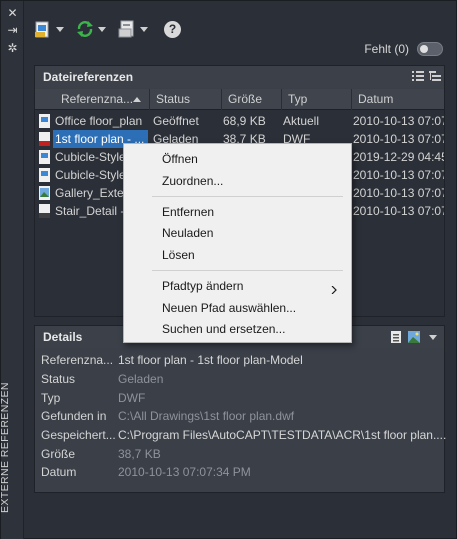 The height and width of the screenshot is (539, 457). Describe the element at coordinates (239, 77) in the screenshot. I see `file-references-header: Dateireferenzen` at that location.